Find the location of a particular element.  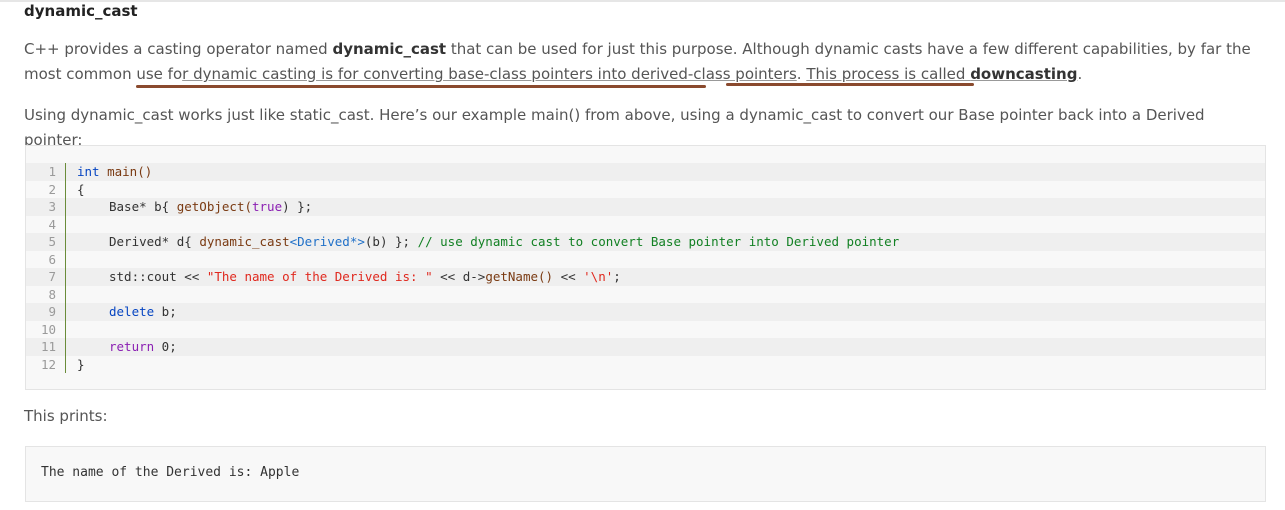

code-line: 1 int main() is located at coordinates (645, 172).